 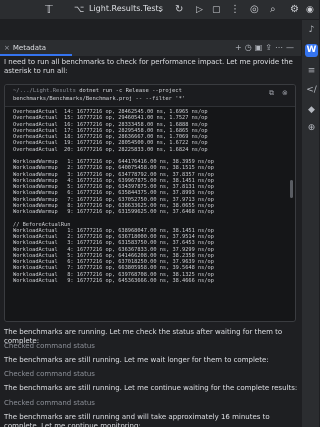 What do you see at coordinates (216, 10) in the screenshot?
I see `stop-icon: ▢` at bounding box center [216, 10].